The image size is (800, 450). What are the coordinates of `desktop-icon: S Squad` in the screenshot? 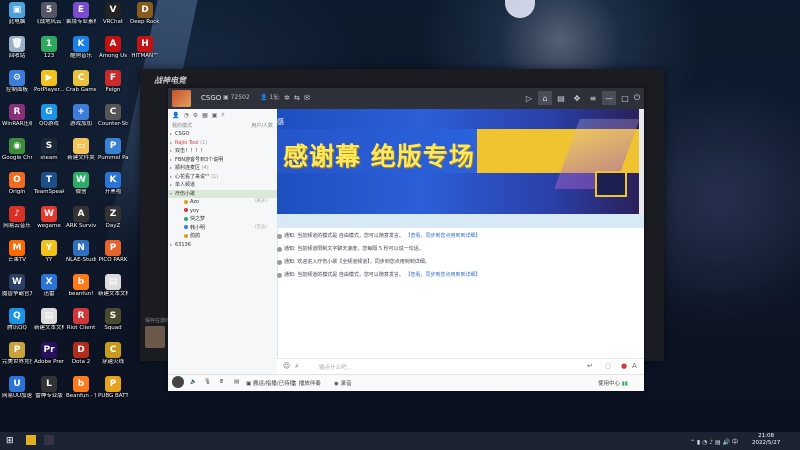 It's located at (113, 320).